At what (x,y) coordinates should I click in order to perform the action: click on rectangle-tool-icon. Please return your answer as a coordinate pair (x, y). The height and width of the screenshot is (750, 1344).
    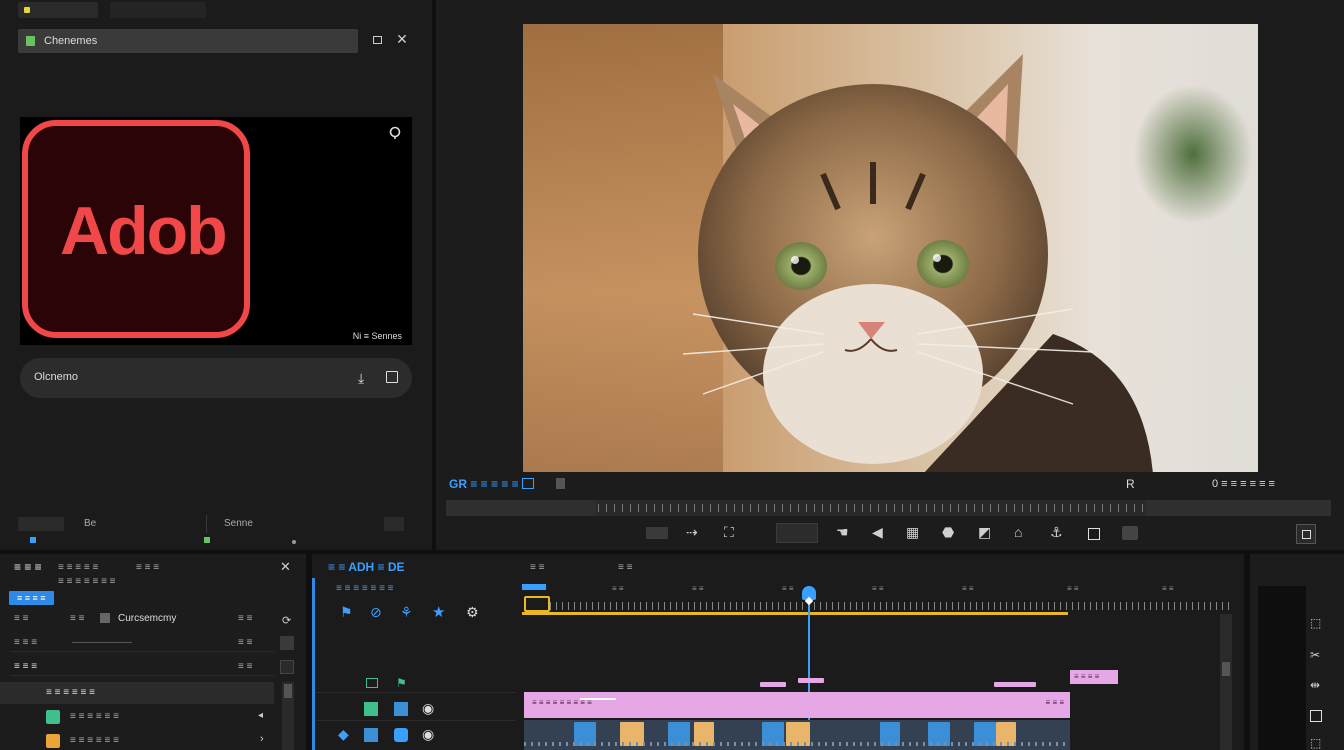
    Looking at the image, I should click on (1316, 716).